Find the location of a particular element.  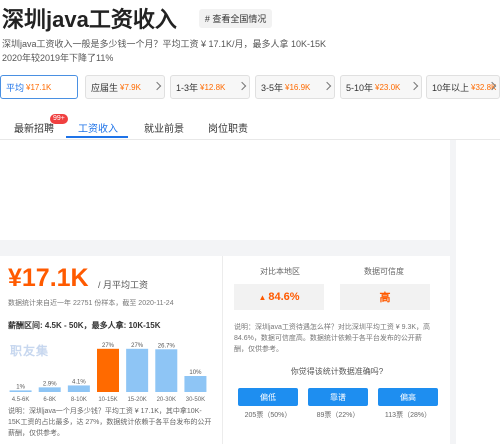

average-salary-unit: / 月平均工资 is located at coordinates (123, 285).